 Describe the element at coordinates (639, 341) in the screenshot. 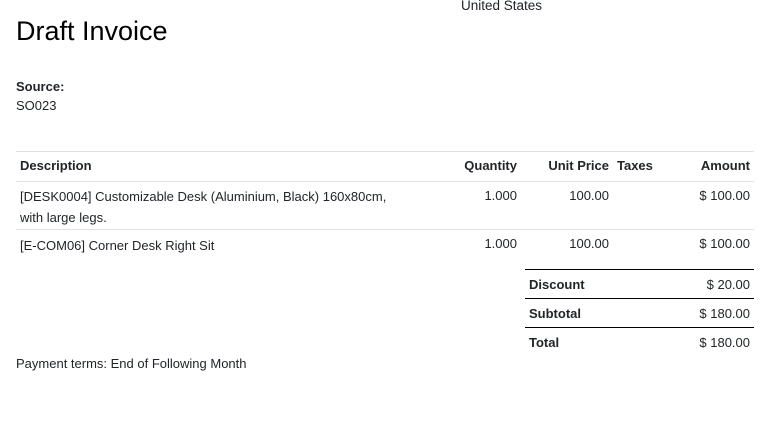

I see `total-row: Total $ 180.00` at that location.